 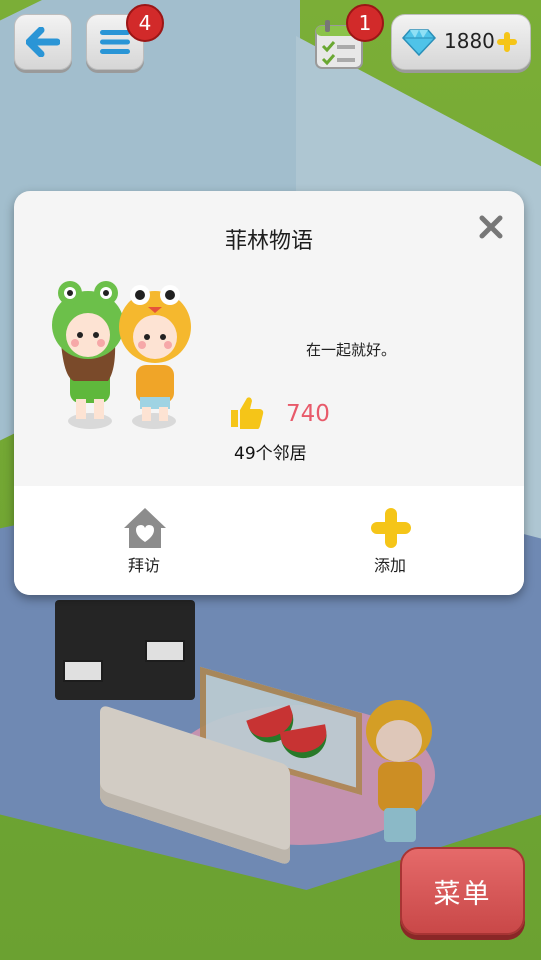 What do you see at coordinates (145, 528) in the screenshot?
I see `house-heart-icon` at bounding box center [145, 528].